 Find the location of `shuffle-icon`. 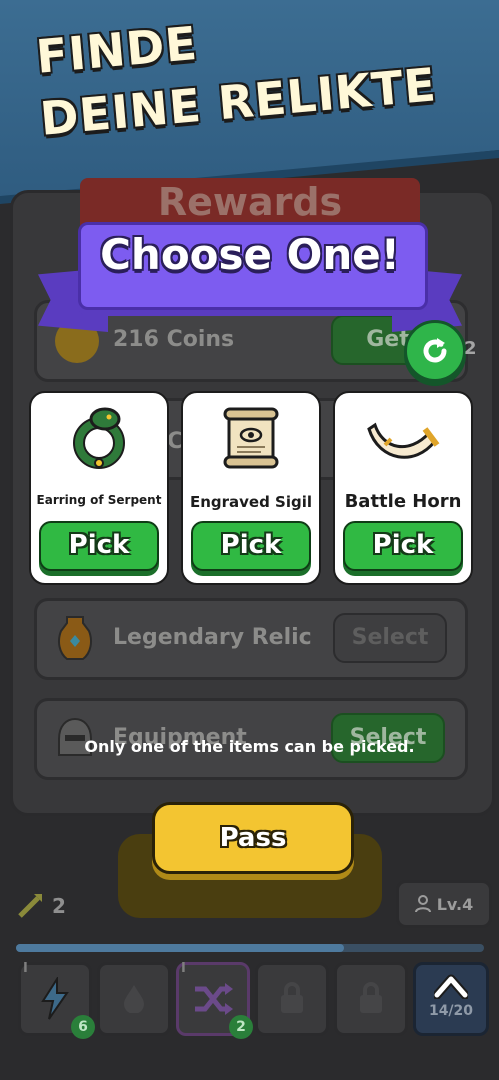

shuffle-icon is located at coordinates (214, 999).